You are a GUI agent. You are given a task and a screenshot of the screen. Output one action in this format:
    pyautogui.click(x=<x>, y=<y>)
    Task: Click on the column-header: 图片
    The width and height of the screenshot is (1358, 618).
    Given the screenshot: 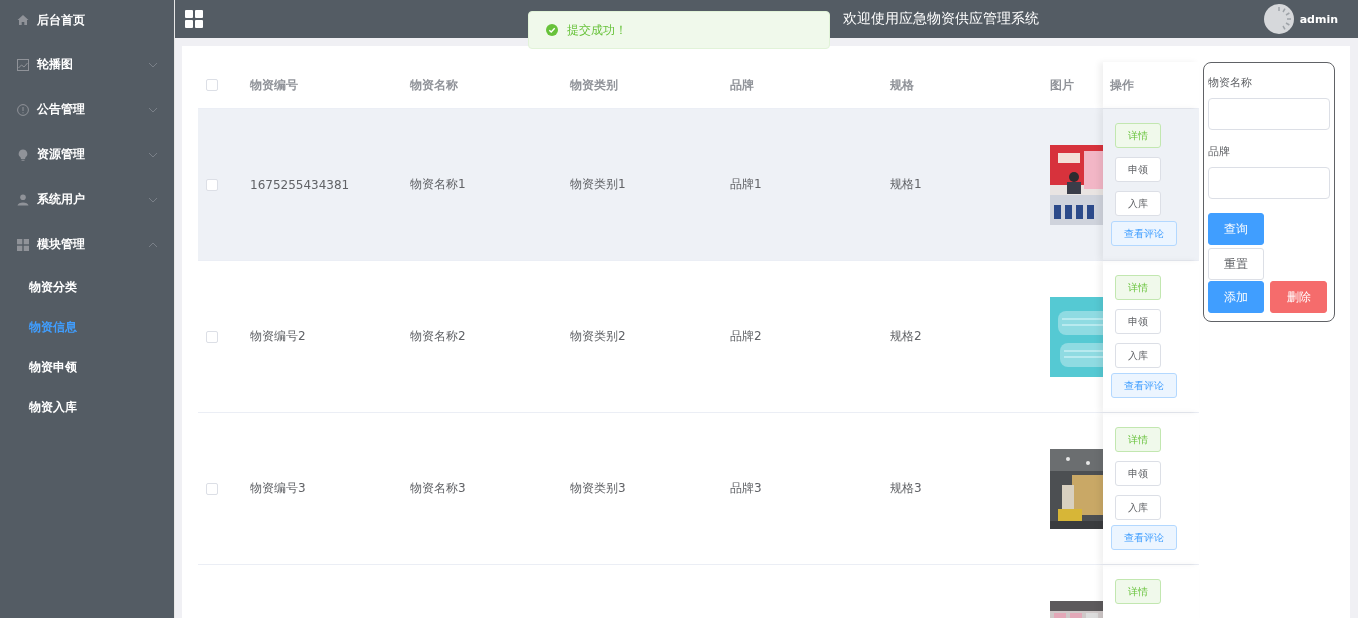 What is the action you would take?
    pyautogui.click(x=1062, y=85)
    